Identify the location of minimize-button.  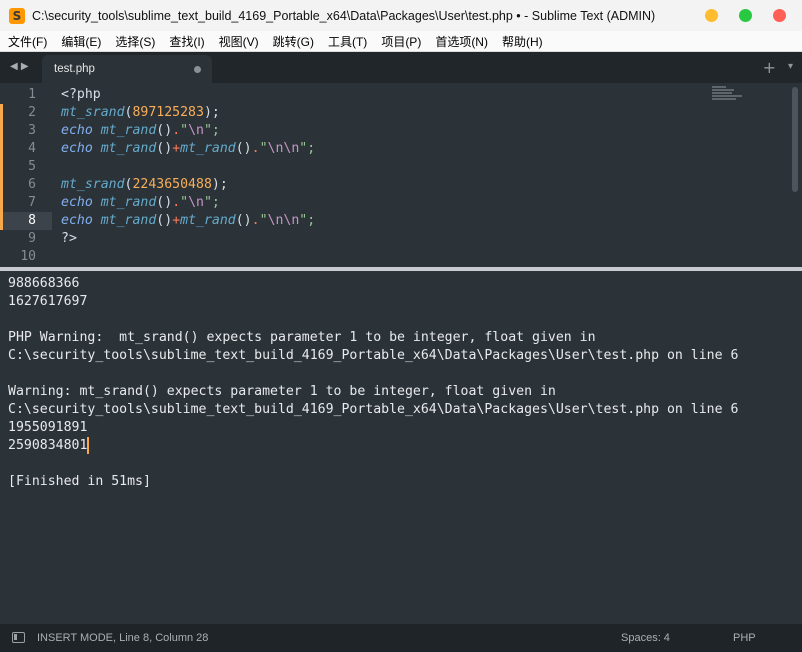
(711, 15).